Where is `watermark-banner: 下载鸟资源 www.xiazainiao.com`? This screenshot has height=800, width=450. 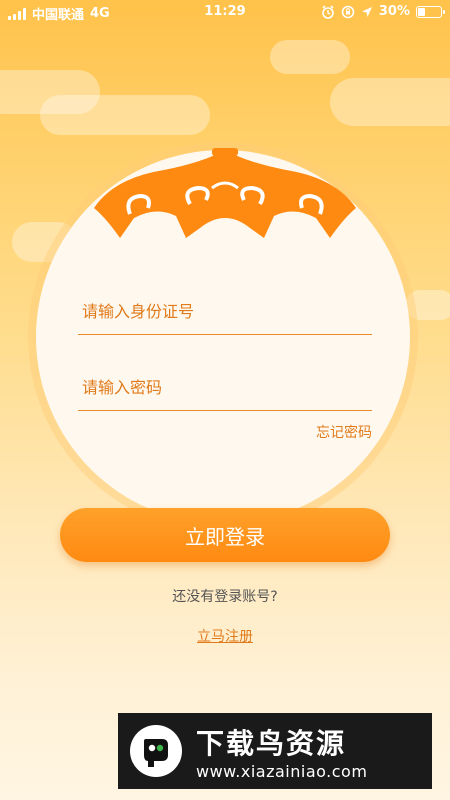 watermark-banner: 下载鸟资源 www.xiazainiao.com is located at coordinates (275, 751).